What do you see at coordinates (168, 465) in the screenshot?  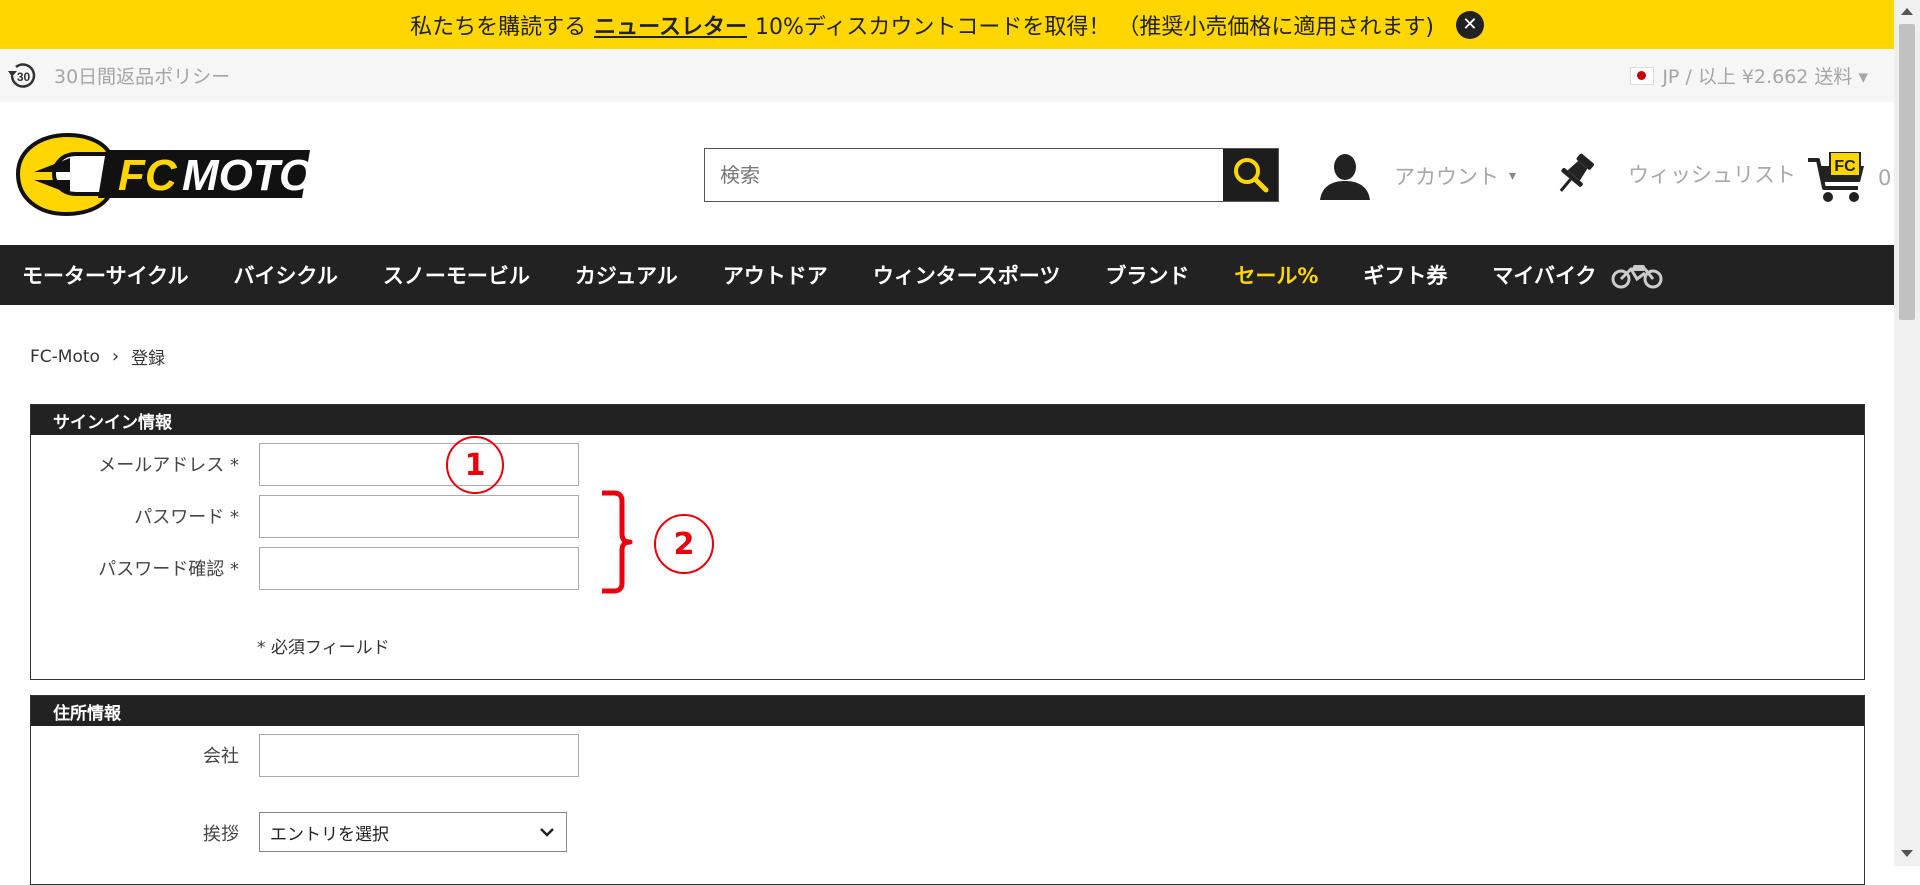 I see `email-label: メールアドレス *` at bounding box center [168, 465].